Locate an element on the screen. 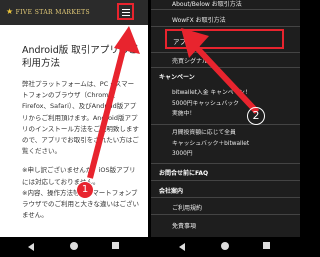 The width and height of the screenshot is (320, 257). site-header: ★ FIVE STAR MARKETS is located at coordinates (74, 12).